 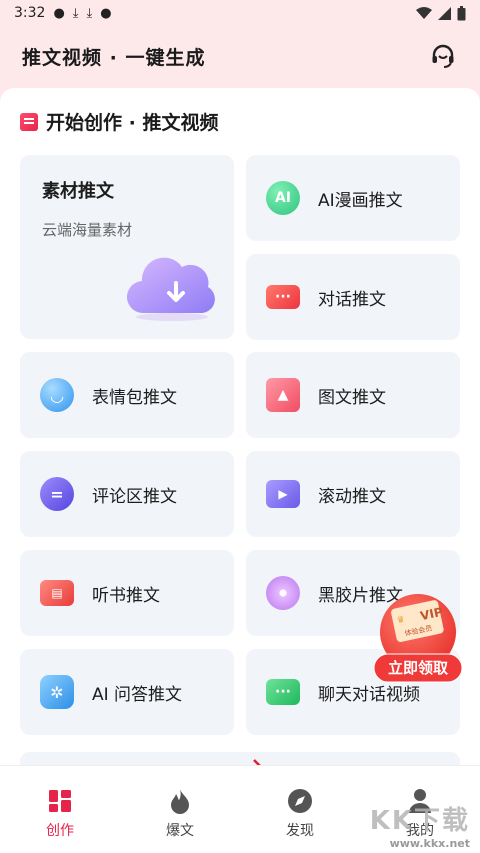 I want to click on material-tweet-title: 素材推文, so click(x=78, y=191).